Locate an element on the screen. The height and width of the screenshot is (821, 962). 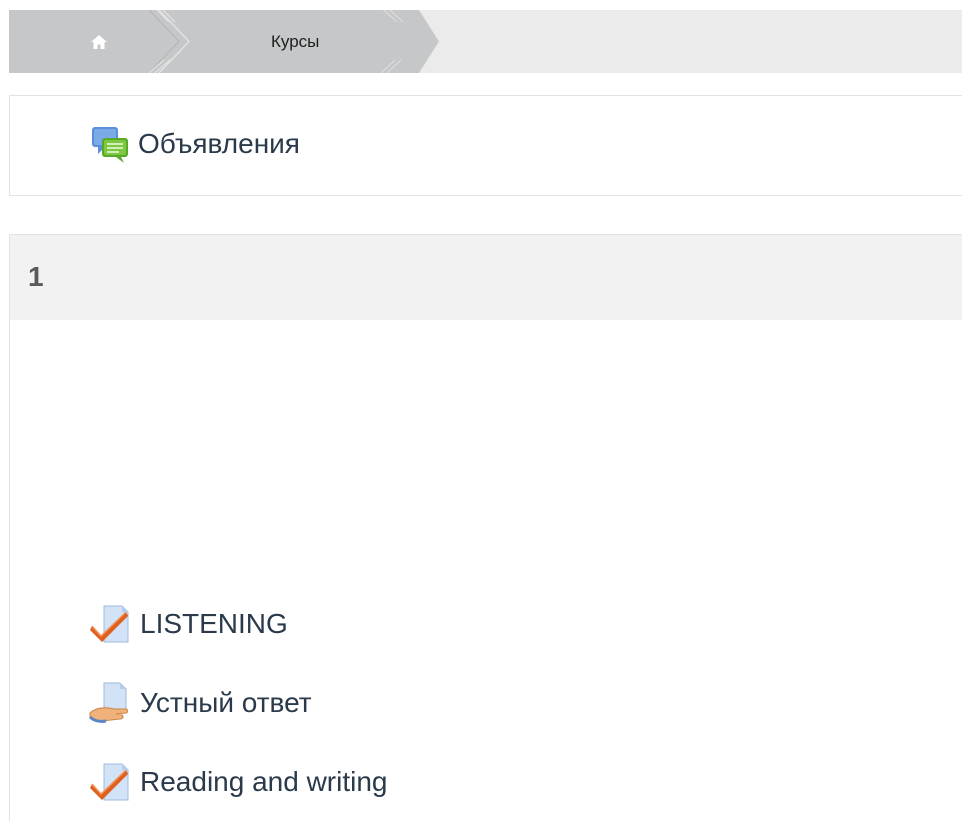
section-title: 1 is located at coordinates (36, 276).